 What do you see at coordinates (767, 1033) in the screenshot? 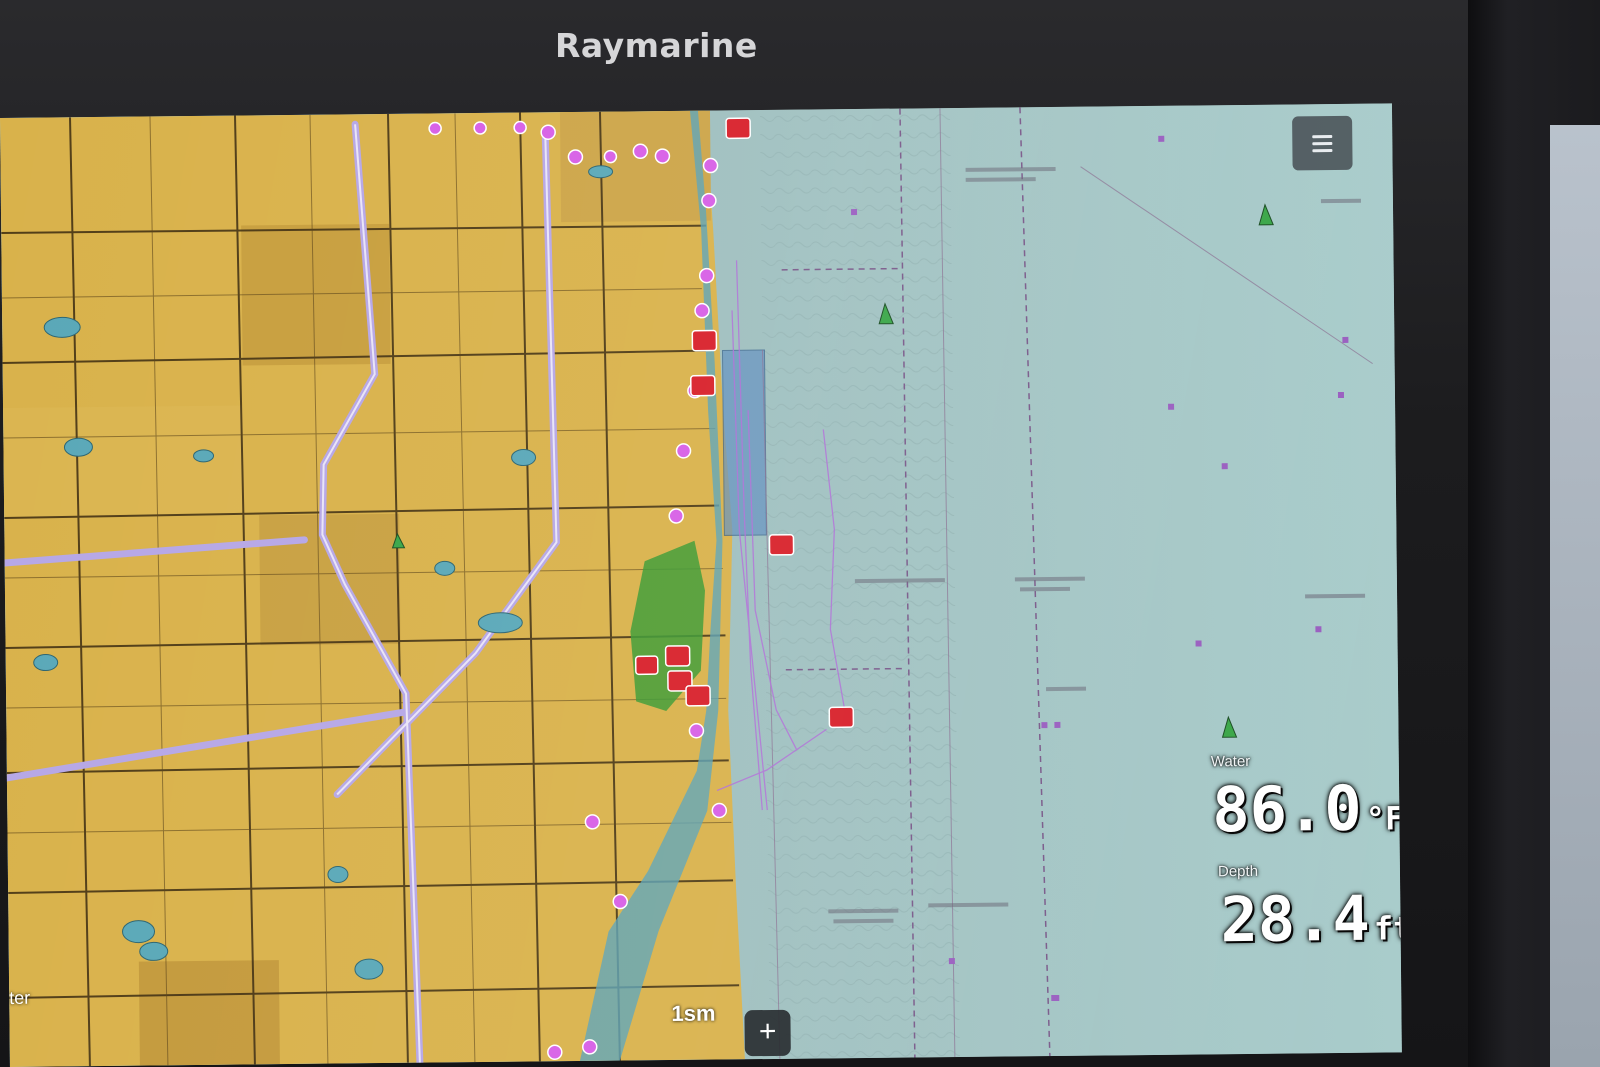
I see `zoom-in-button: +` at bounding box center [767, 1033].